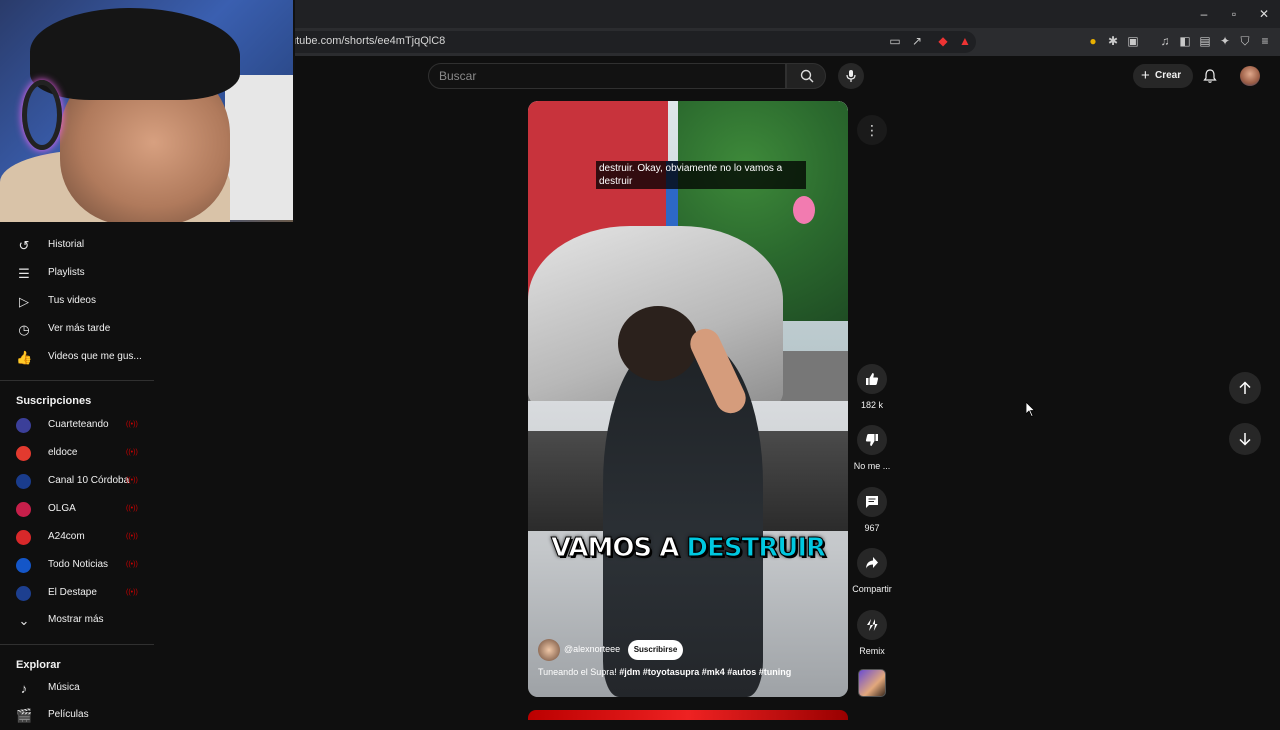 This screenshot has height=730, width=1280. What do you see at coordinates (368, 41) in the screenshot?
I see `address-url: utube.com/shorts/ee4mTjqQlC8` at bounding box center [368, 41].